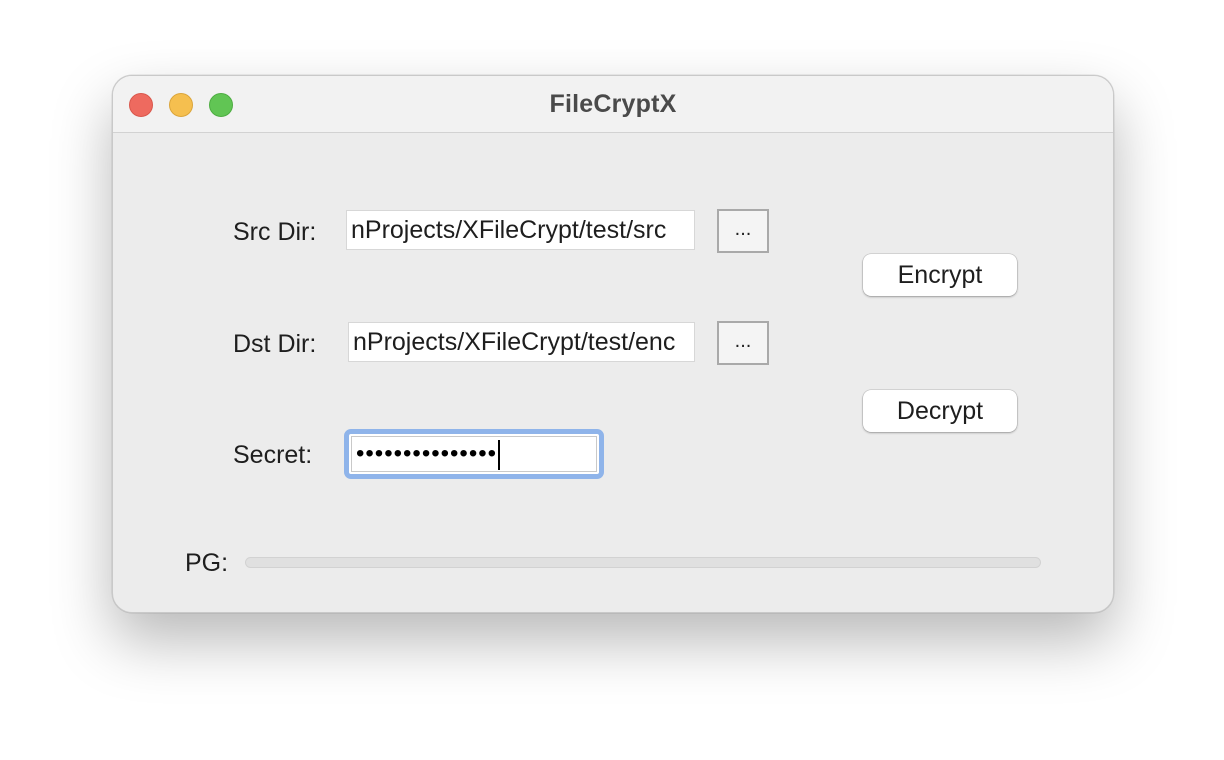  What do you see at coordinates (940, 275) in the screenshot?
I see `encrypt-button: Encrypt` at bounding box center [940, 275].